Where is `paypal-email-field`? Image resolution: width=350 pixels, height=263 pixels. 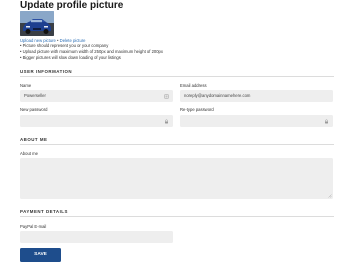
paypal-email-field is located at coordinates (96, 237).